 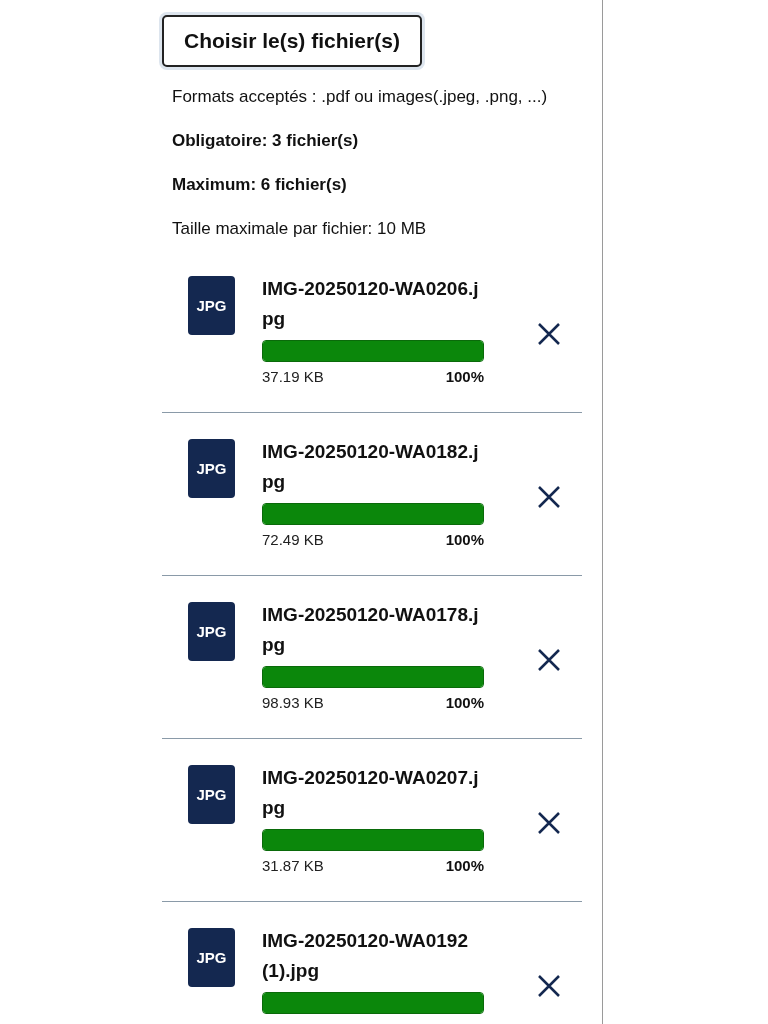 What do you see at coordinates (371, 630) in the screenshot?
I see `file-name: IMG-20250120-WA0178.jpg` at bounding box center [371, 630].